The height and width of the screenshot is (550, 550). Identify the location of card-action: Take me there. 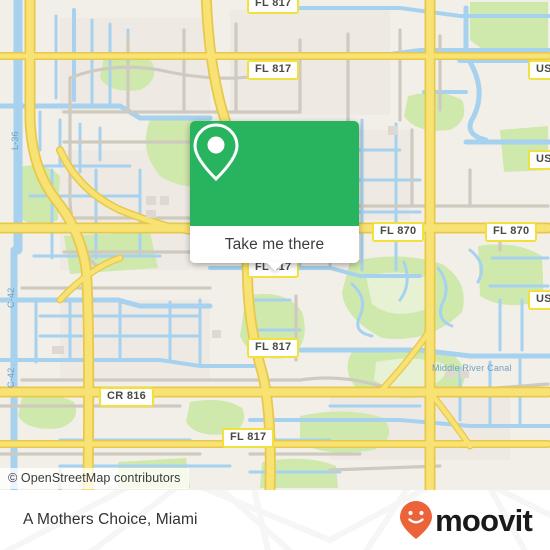
(274, 244).